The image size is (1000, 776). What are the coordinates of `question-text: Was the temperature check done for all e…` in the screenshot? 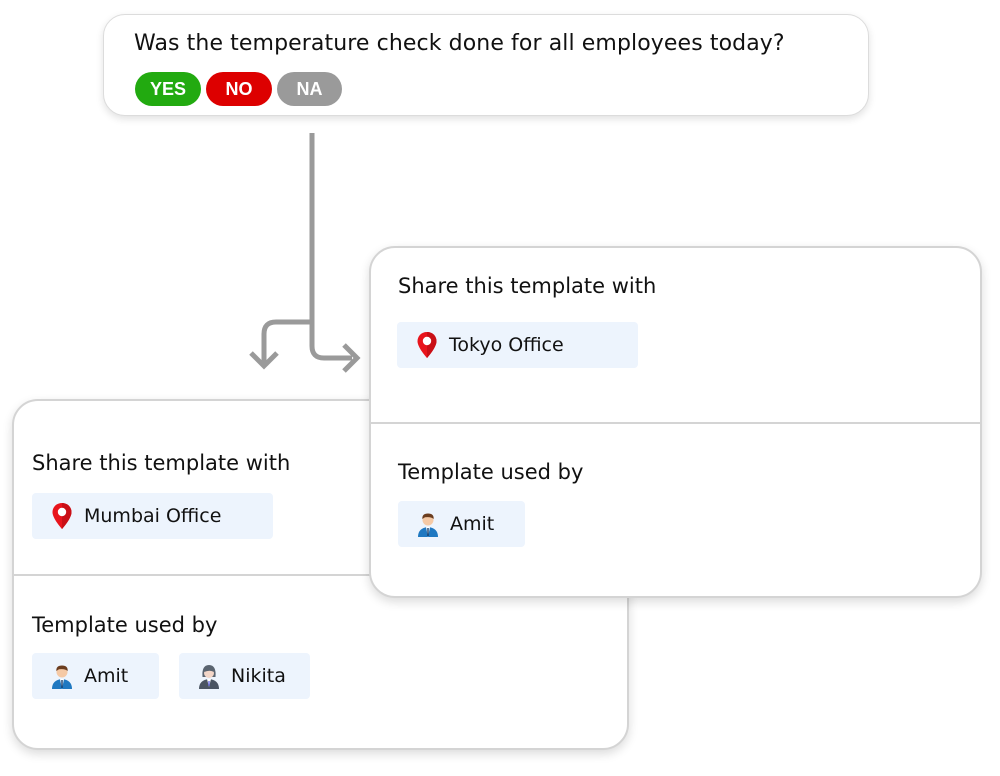 It's located at (459, 43).